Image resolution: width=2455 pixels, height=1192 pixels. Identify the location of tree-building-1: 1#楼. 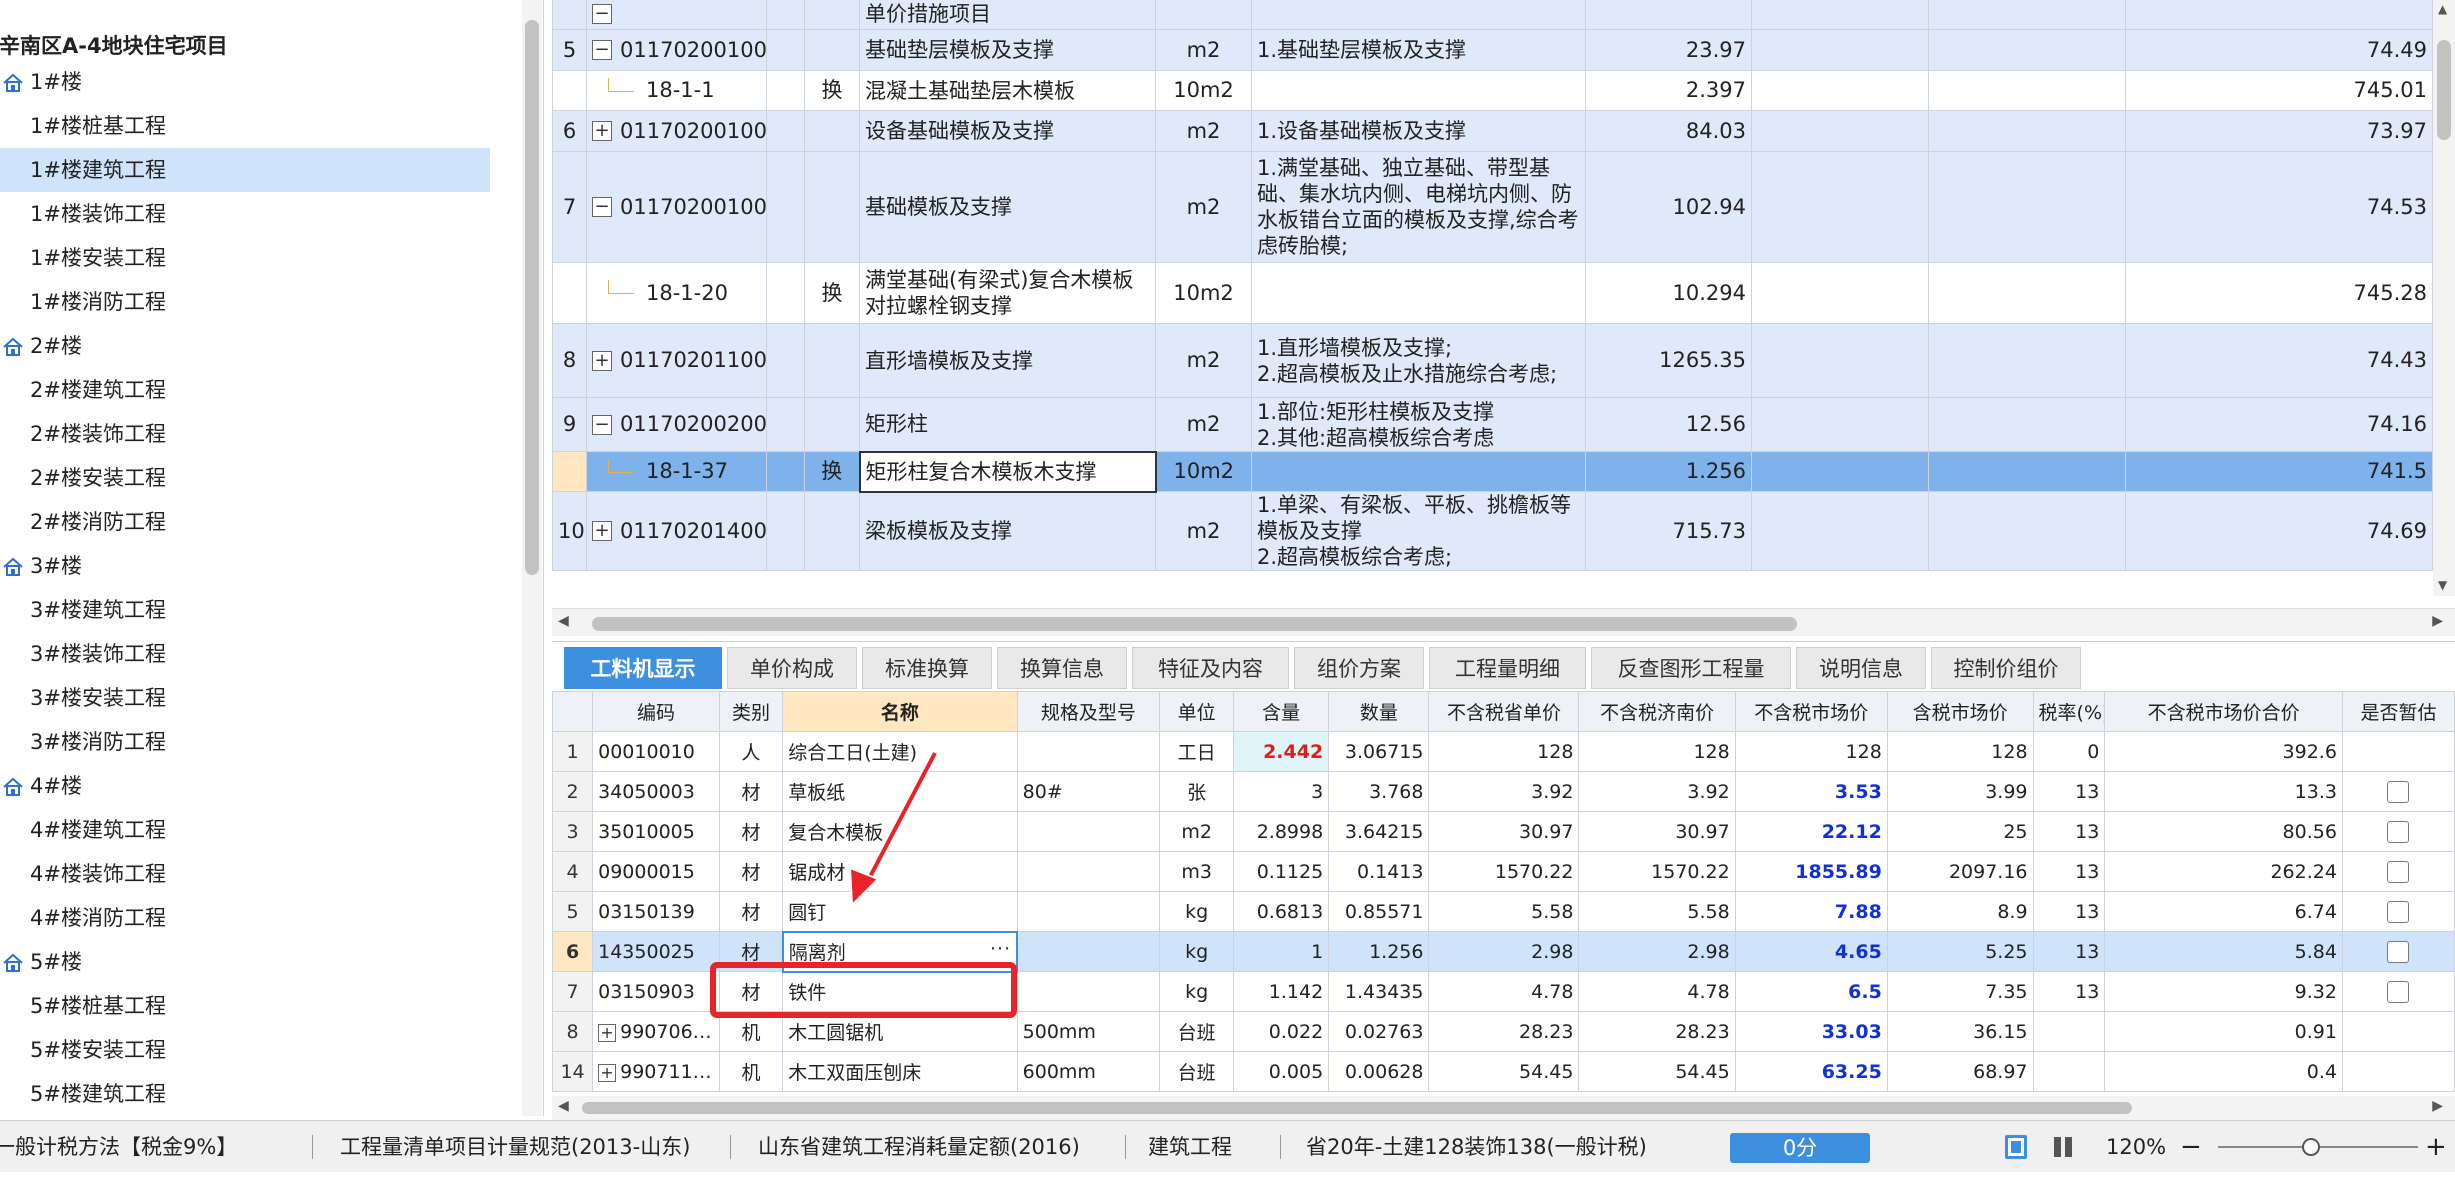
(260, 82).